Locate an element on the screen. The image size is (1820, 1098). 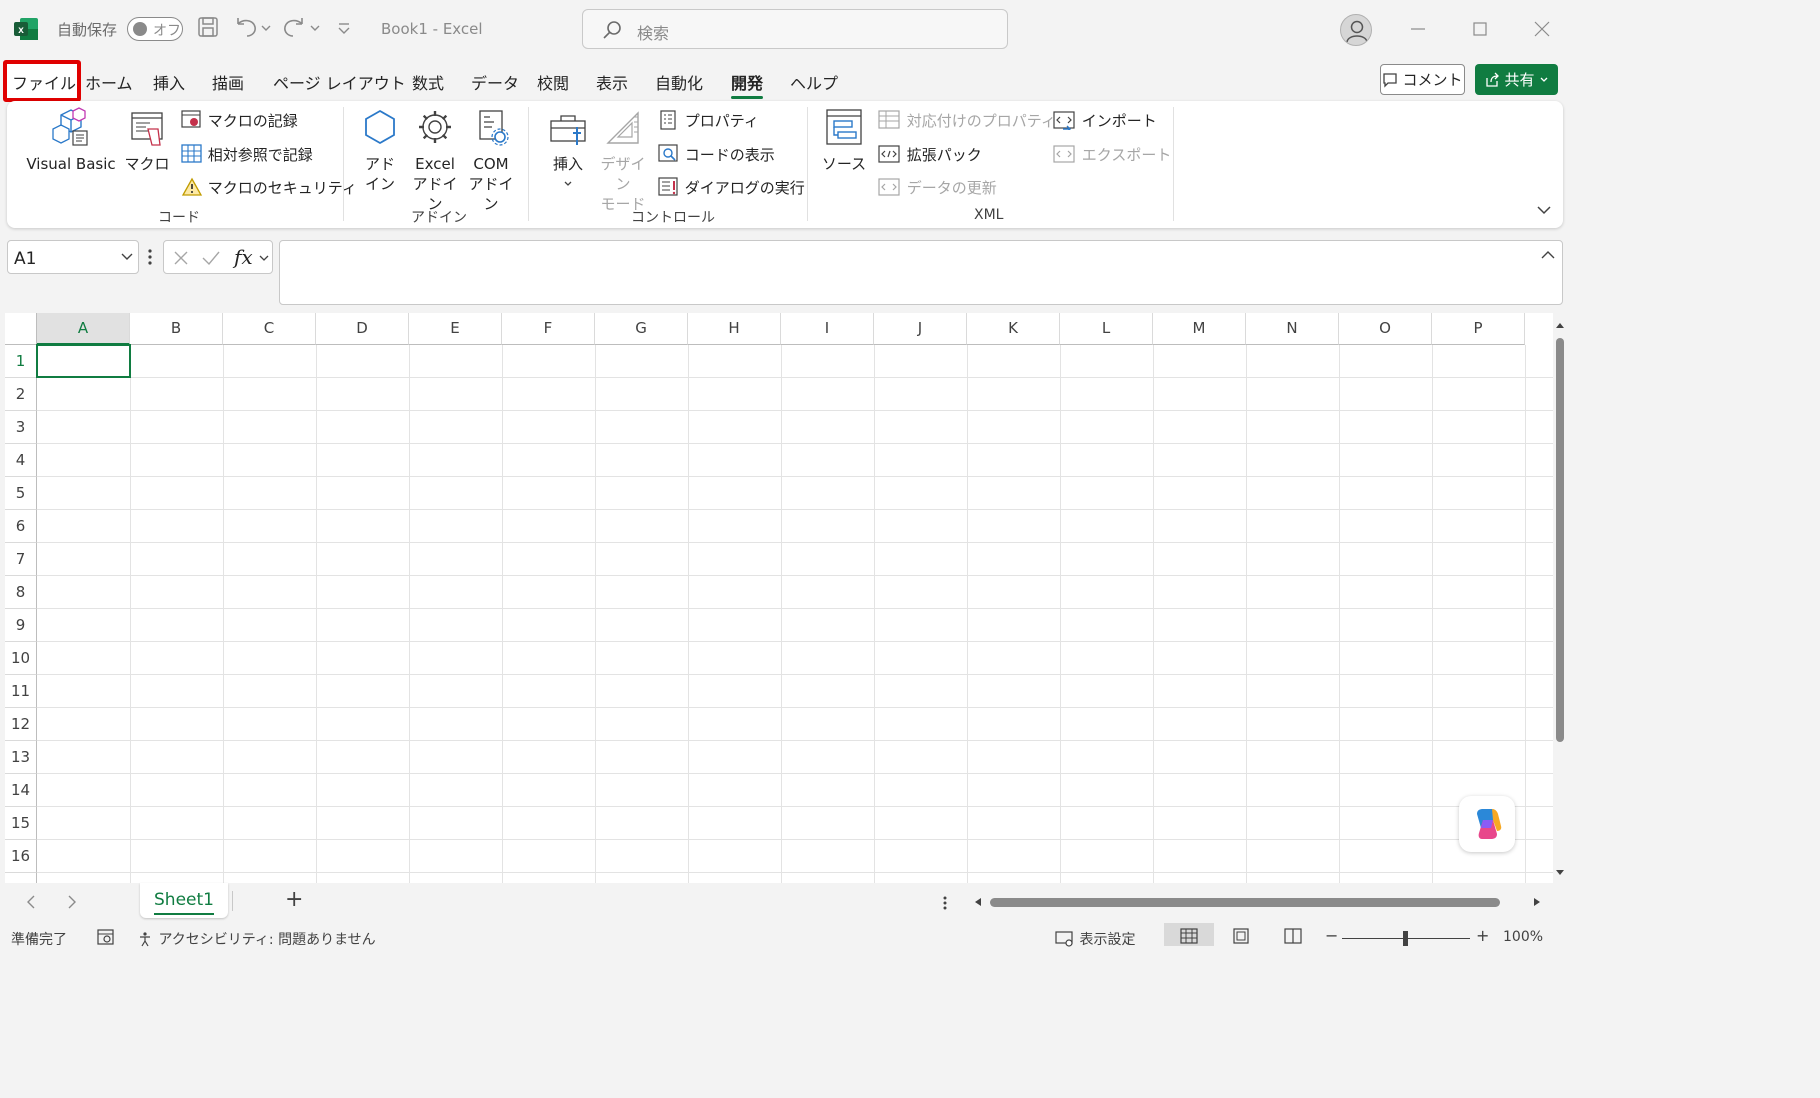
import-button: インポート is located at coordinates (1105, 121).